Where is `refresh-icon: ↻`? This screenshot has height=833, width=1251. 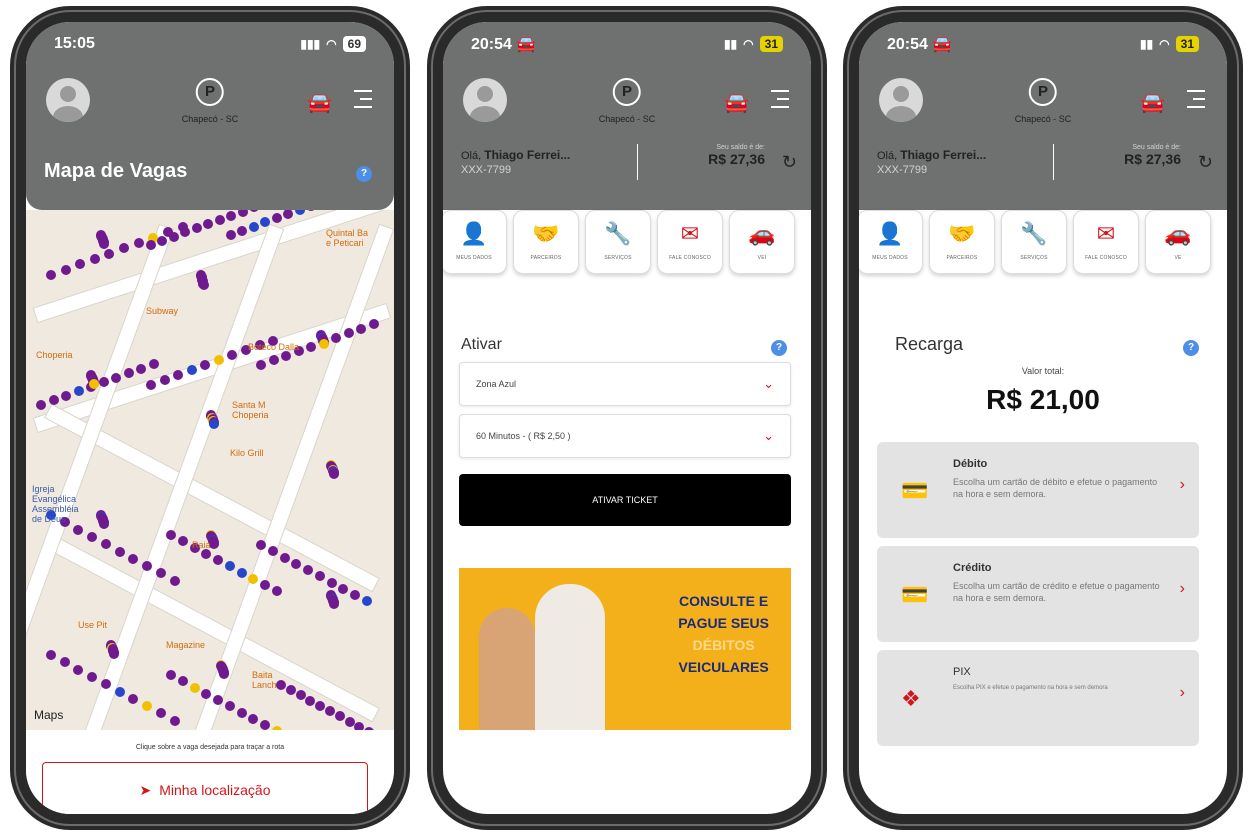 refresh-icon: ↻ is located at coordinates (789, 162).